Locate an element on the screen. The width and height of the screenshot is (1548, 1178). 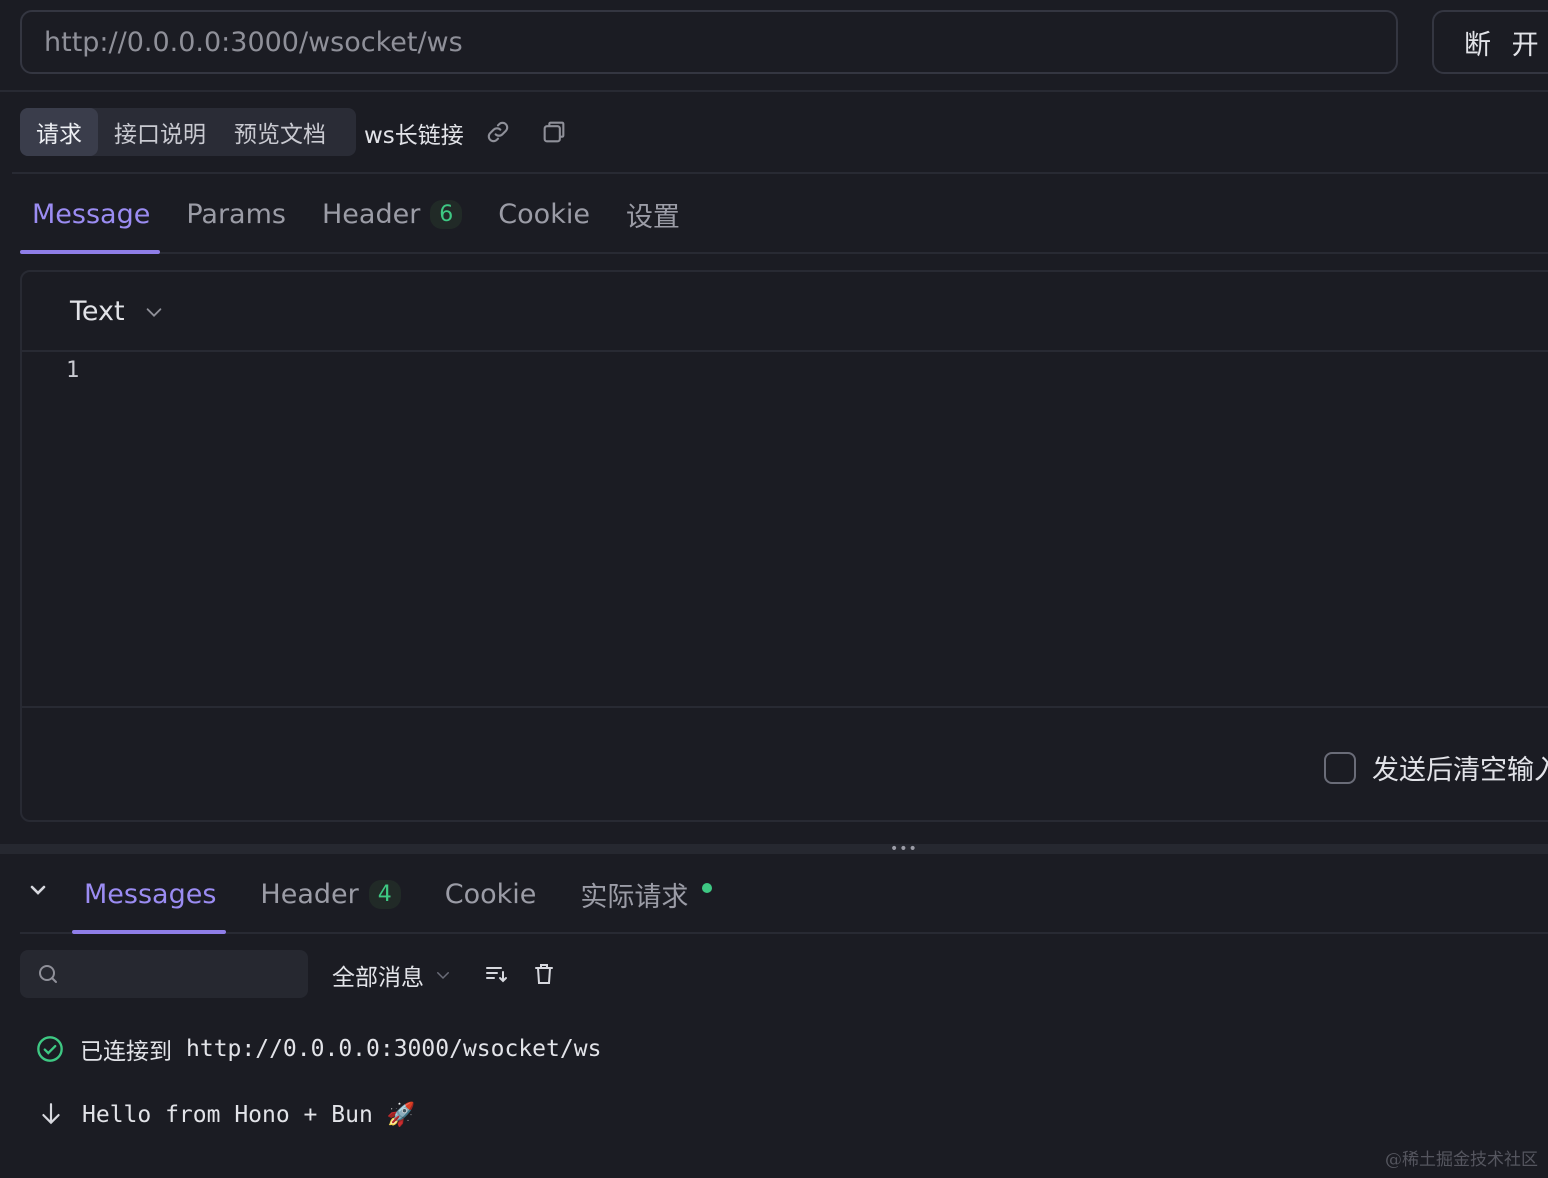
line-number: 1 is located at coordinates (73, 370).